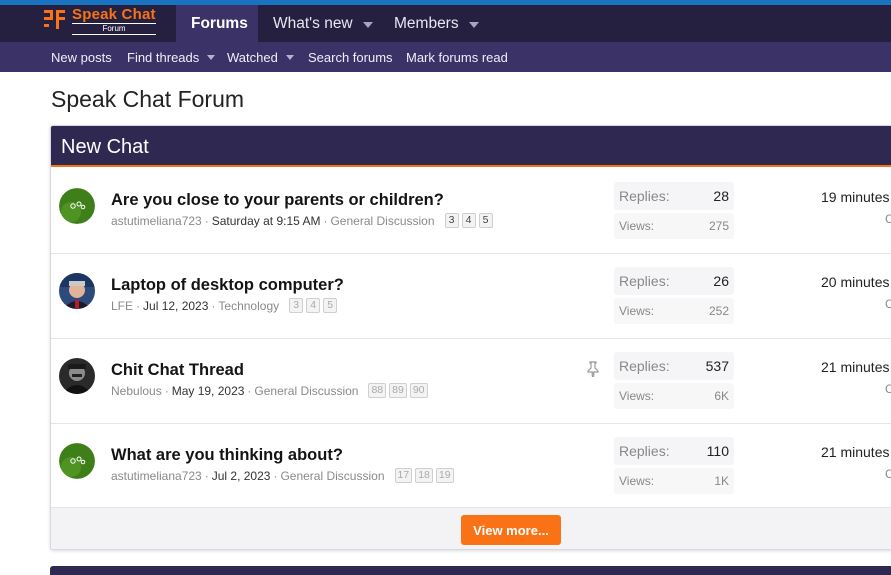 Image resolution: width=891 pixels, height=575 pixels. I want to click on thread-date: Saturday at 9:15 AM, so click(266, 221).